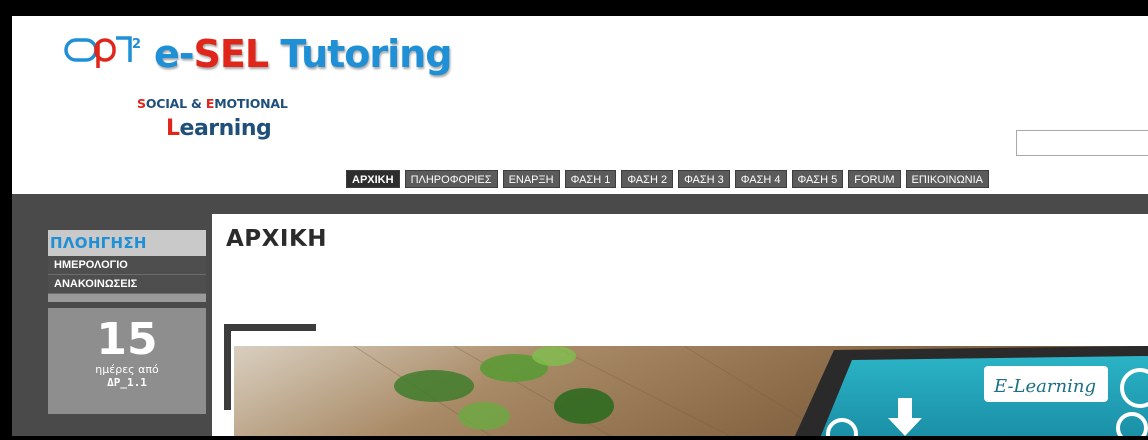  Describe the element at coordinates (1082, 143) in the screenshot. I see `search-input` at that location.